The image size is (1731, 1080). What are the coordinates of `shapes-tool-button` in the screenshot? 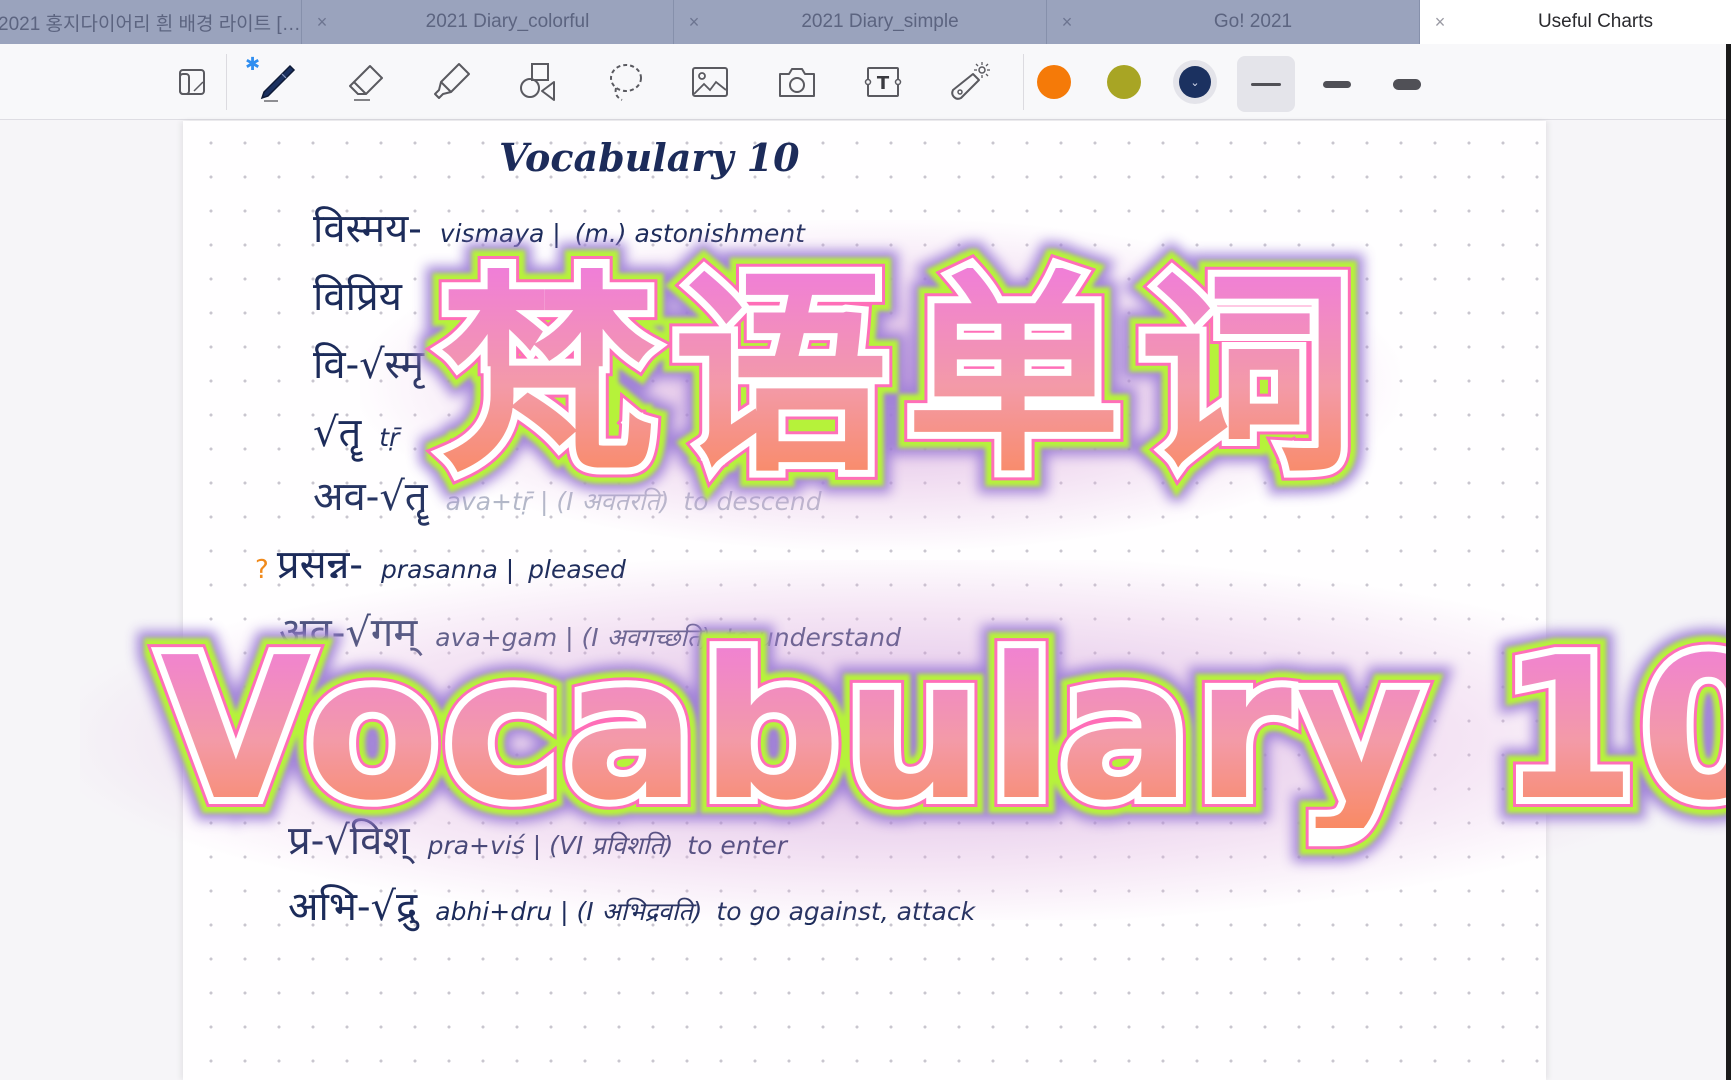 It's located at (538, 82).